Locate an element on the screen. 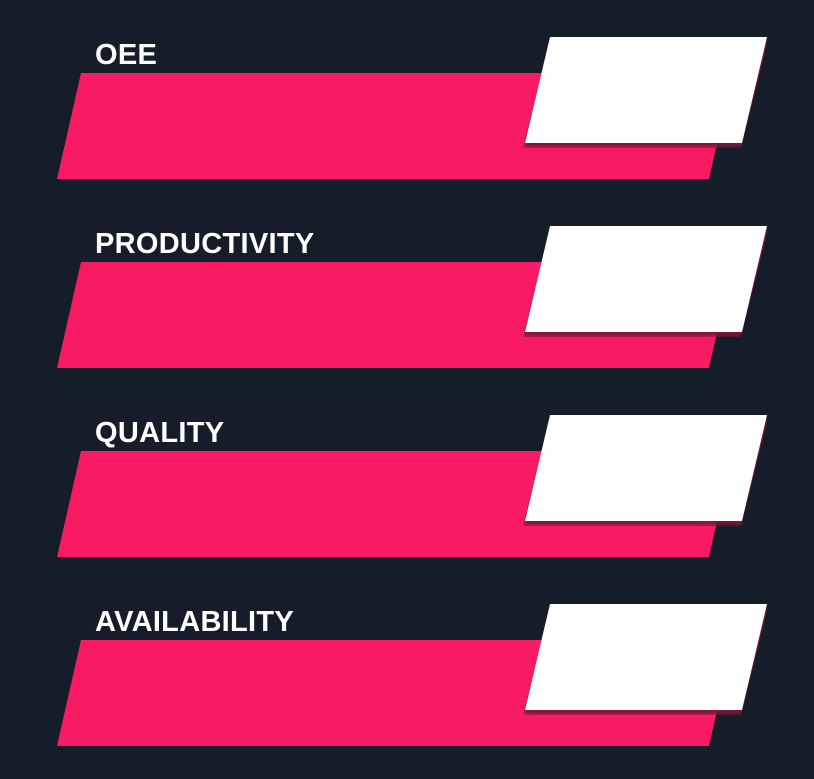 The width and height of the screenshot is (814, 779). kpi-label: PRODUCTIVITY is located at coordinates (205, 244).